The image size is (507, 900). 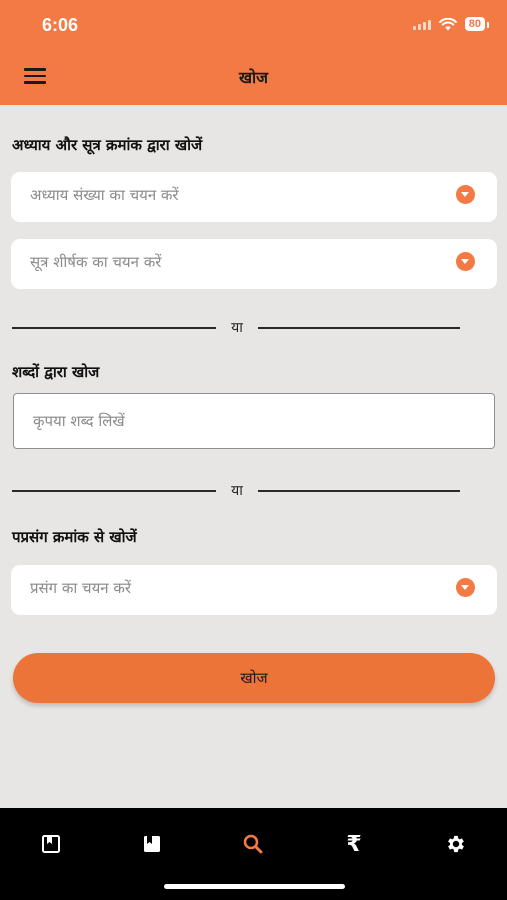 What do you see at coordinates (253, 52) in the screenshot?
I see `app-header: 6:06 80 खोज` at bounding box center [253, 52].